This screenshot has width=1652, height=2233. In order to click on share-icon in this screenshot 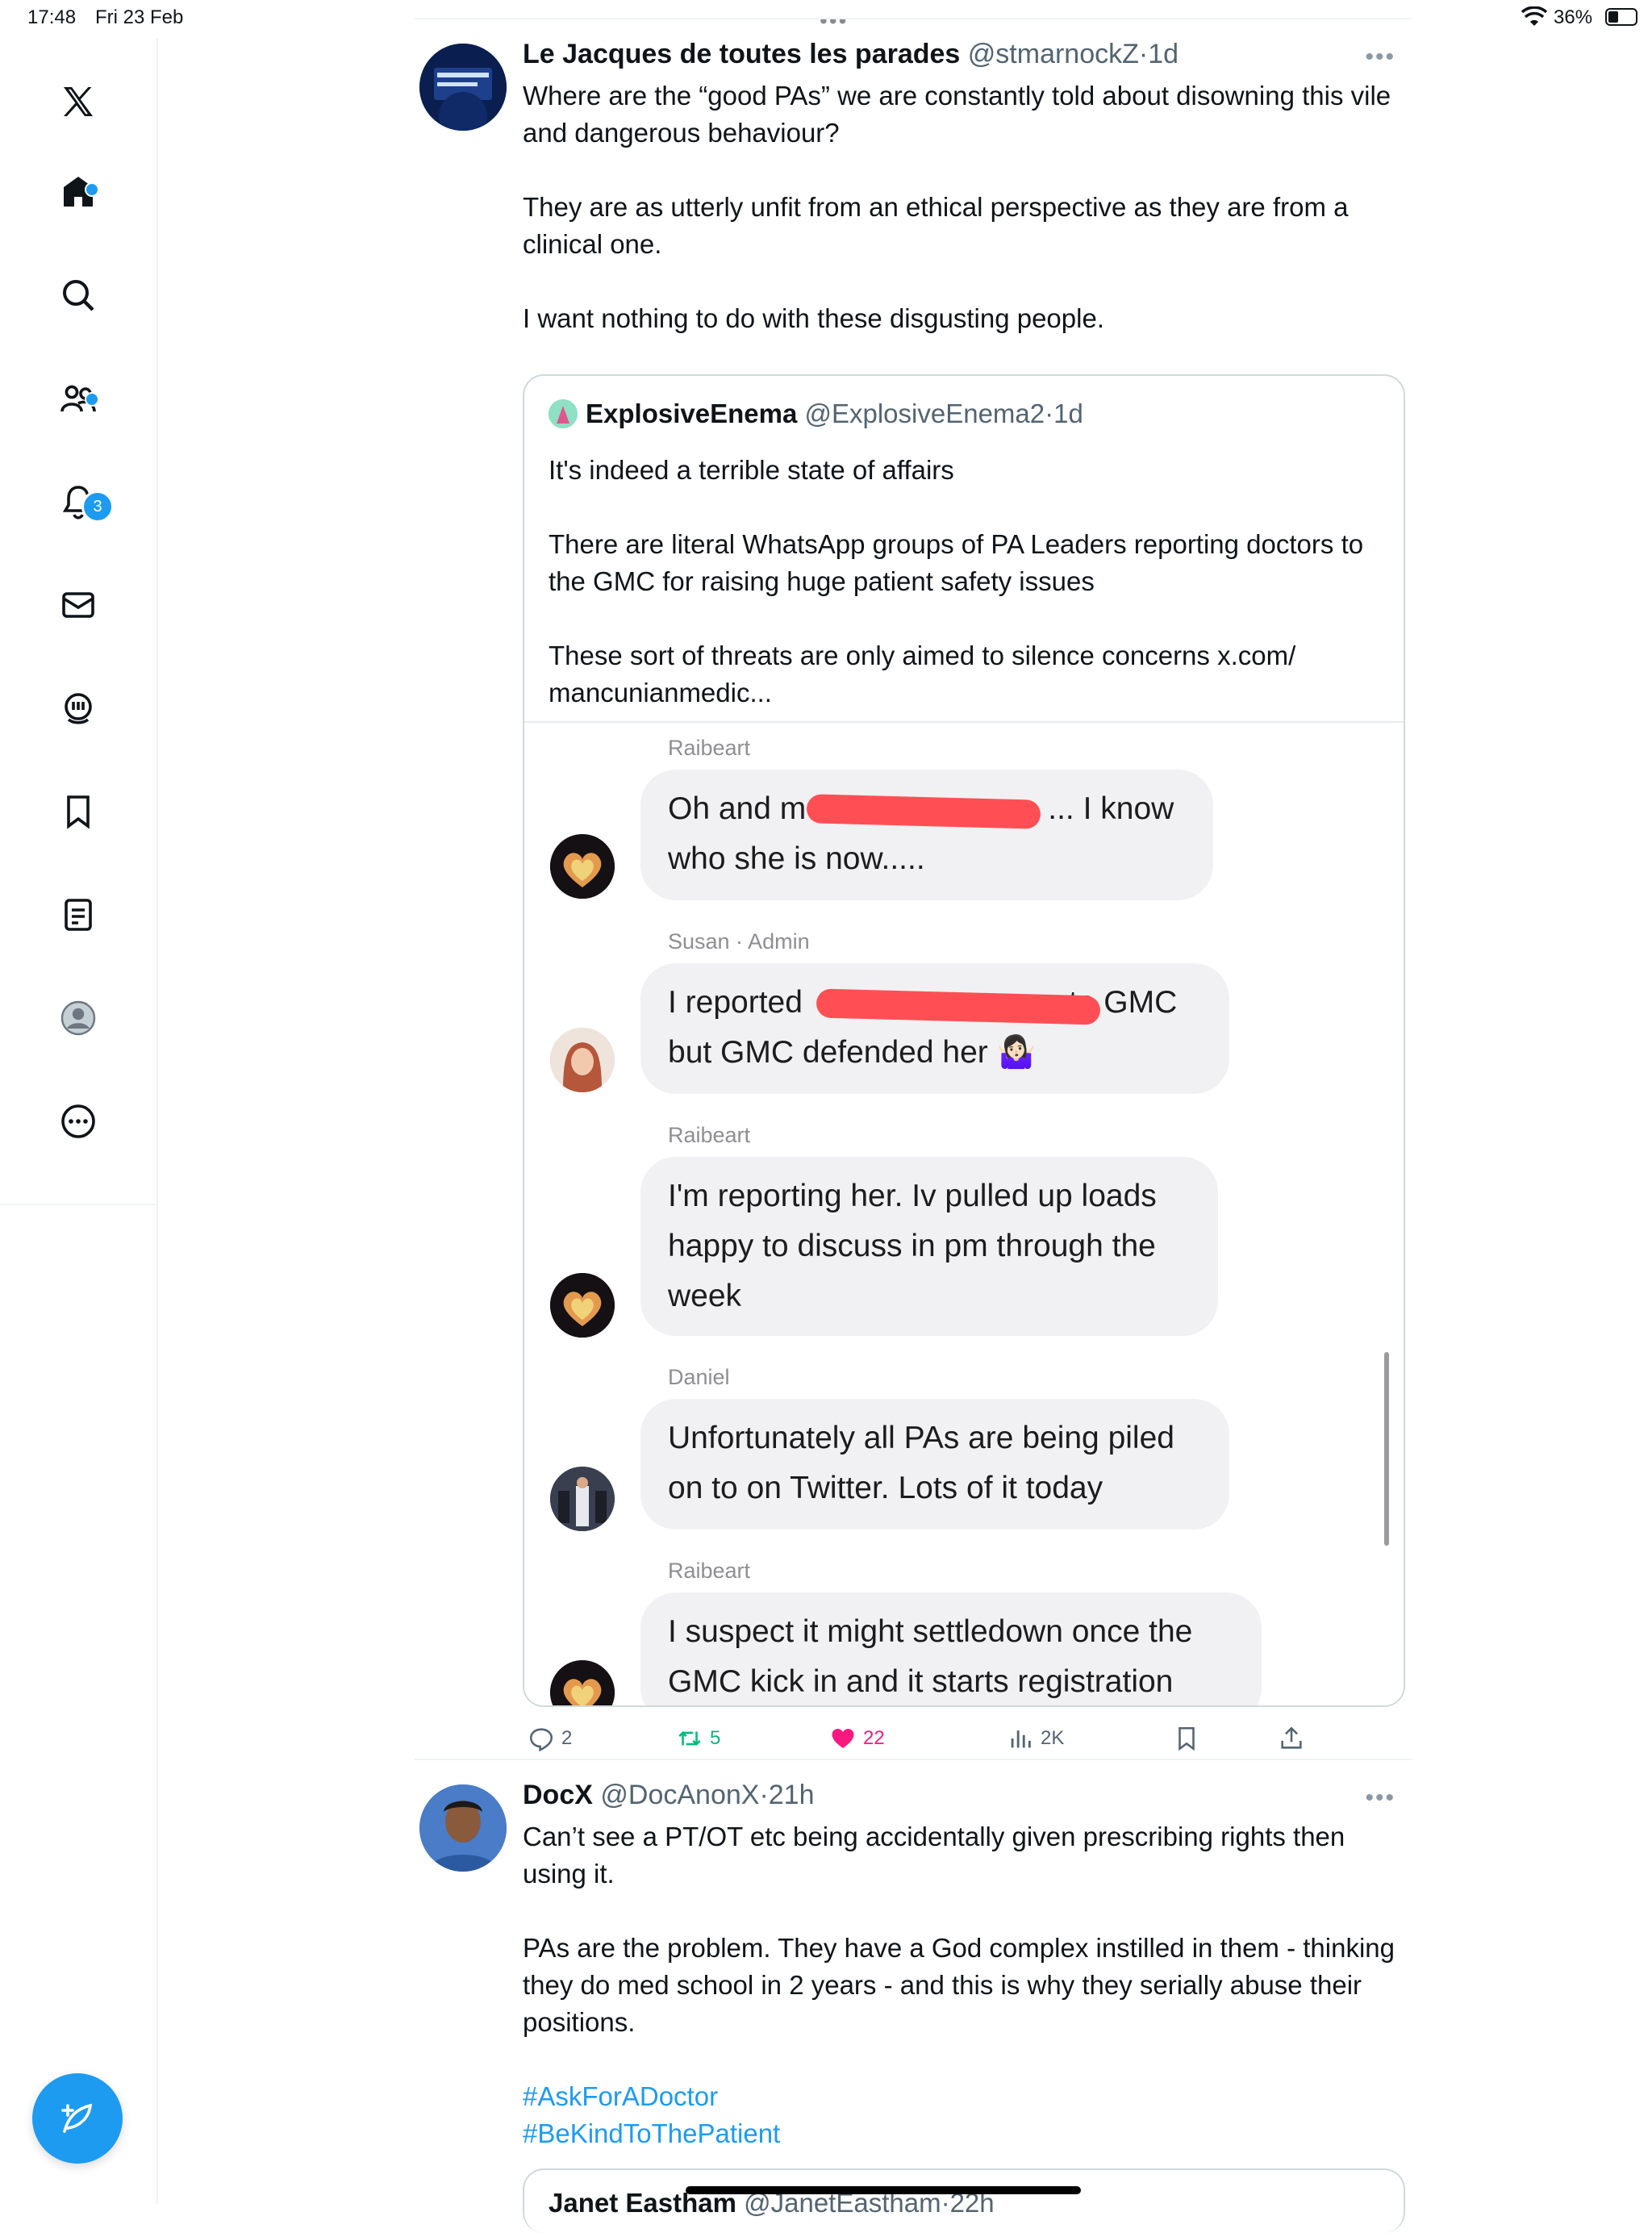, I will do `click(1291, 1737)`.